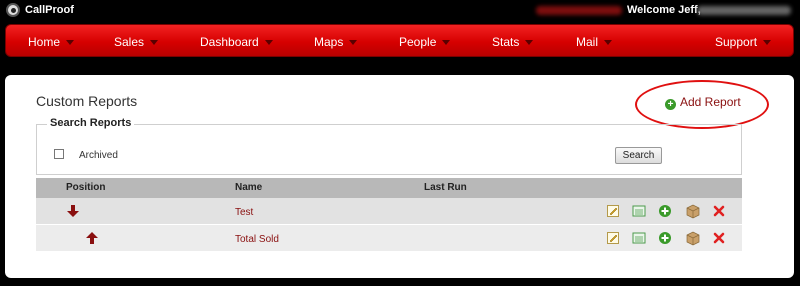 This screenshot has height=286, width=800. What do you see at coordinates (638, 155) in the screenshot?
I see `search-button: Search` at bounding box center [638, 155].